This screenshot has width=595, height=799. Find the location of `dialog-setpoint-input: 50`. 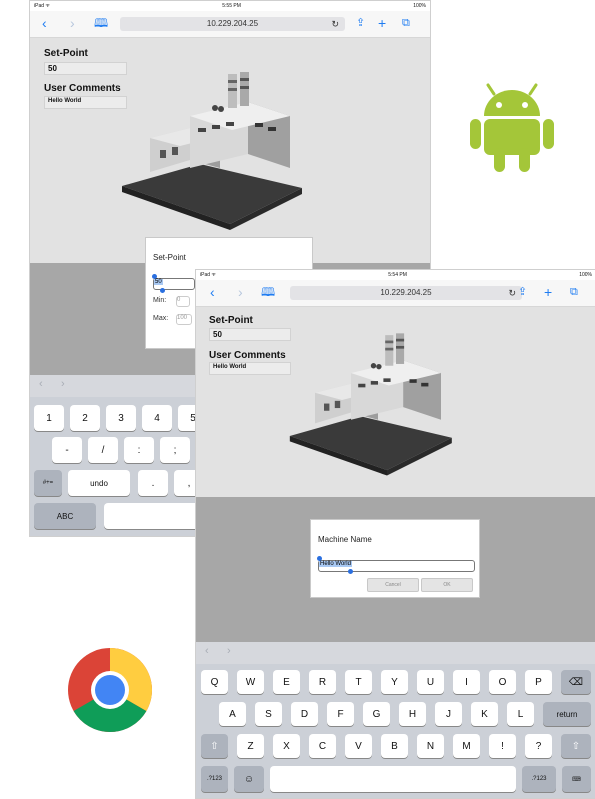

dialog-setpoint-input: 50 is located at coordinates (174, 284).